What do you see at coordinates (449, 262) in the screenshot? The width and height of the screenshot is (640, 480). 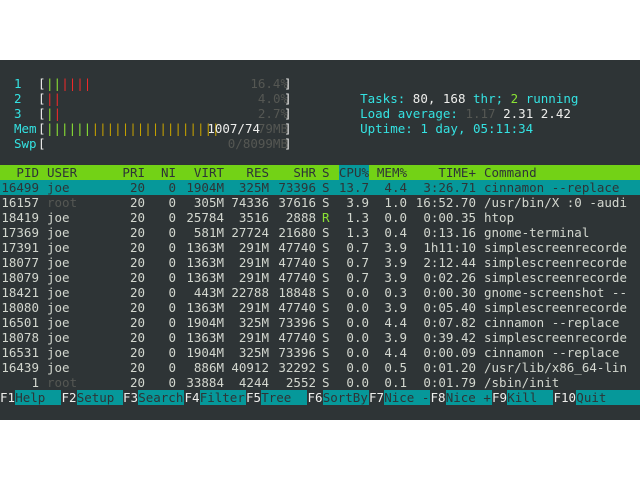 I see `cell-time: 2:12.44` at bounding box center [449, 262].